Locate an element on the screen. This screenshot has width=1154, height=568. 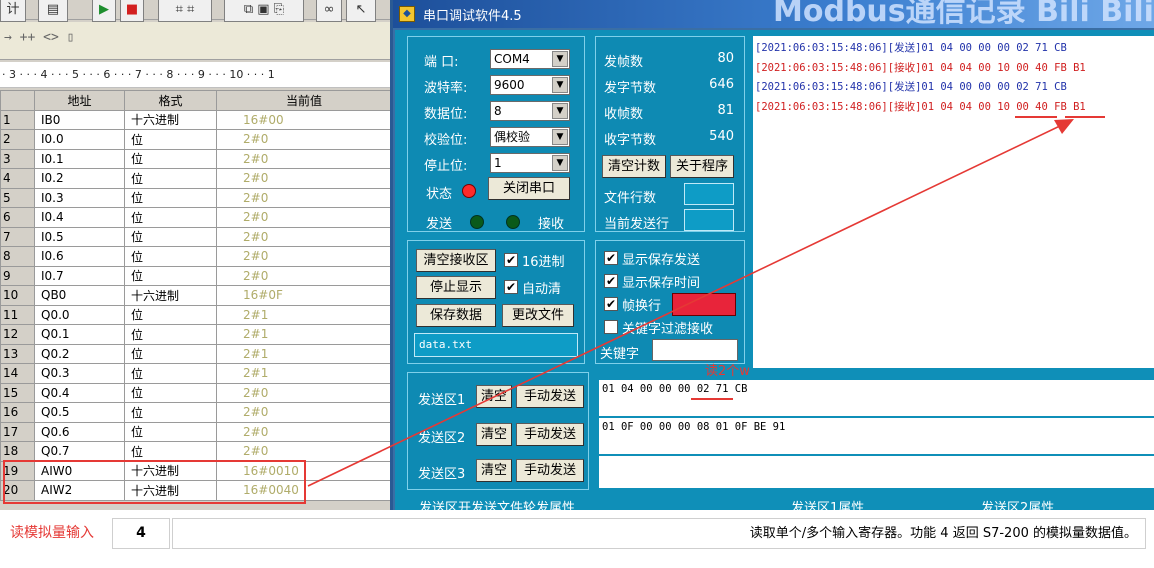
table-row: 11 Q0.0 位 2#1 is located at coordinates (196, 314).